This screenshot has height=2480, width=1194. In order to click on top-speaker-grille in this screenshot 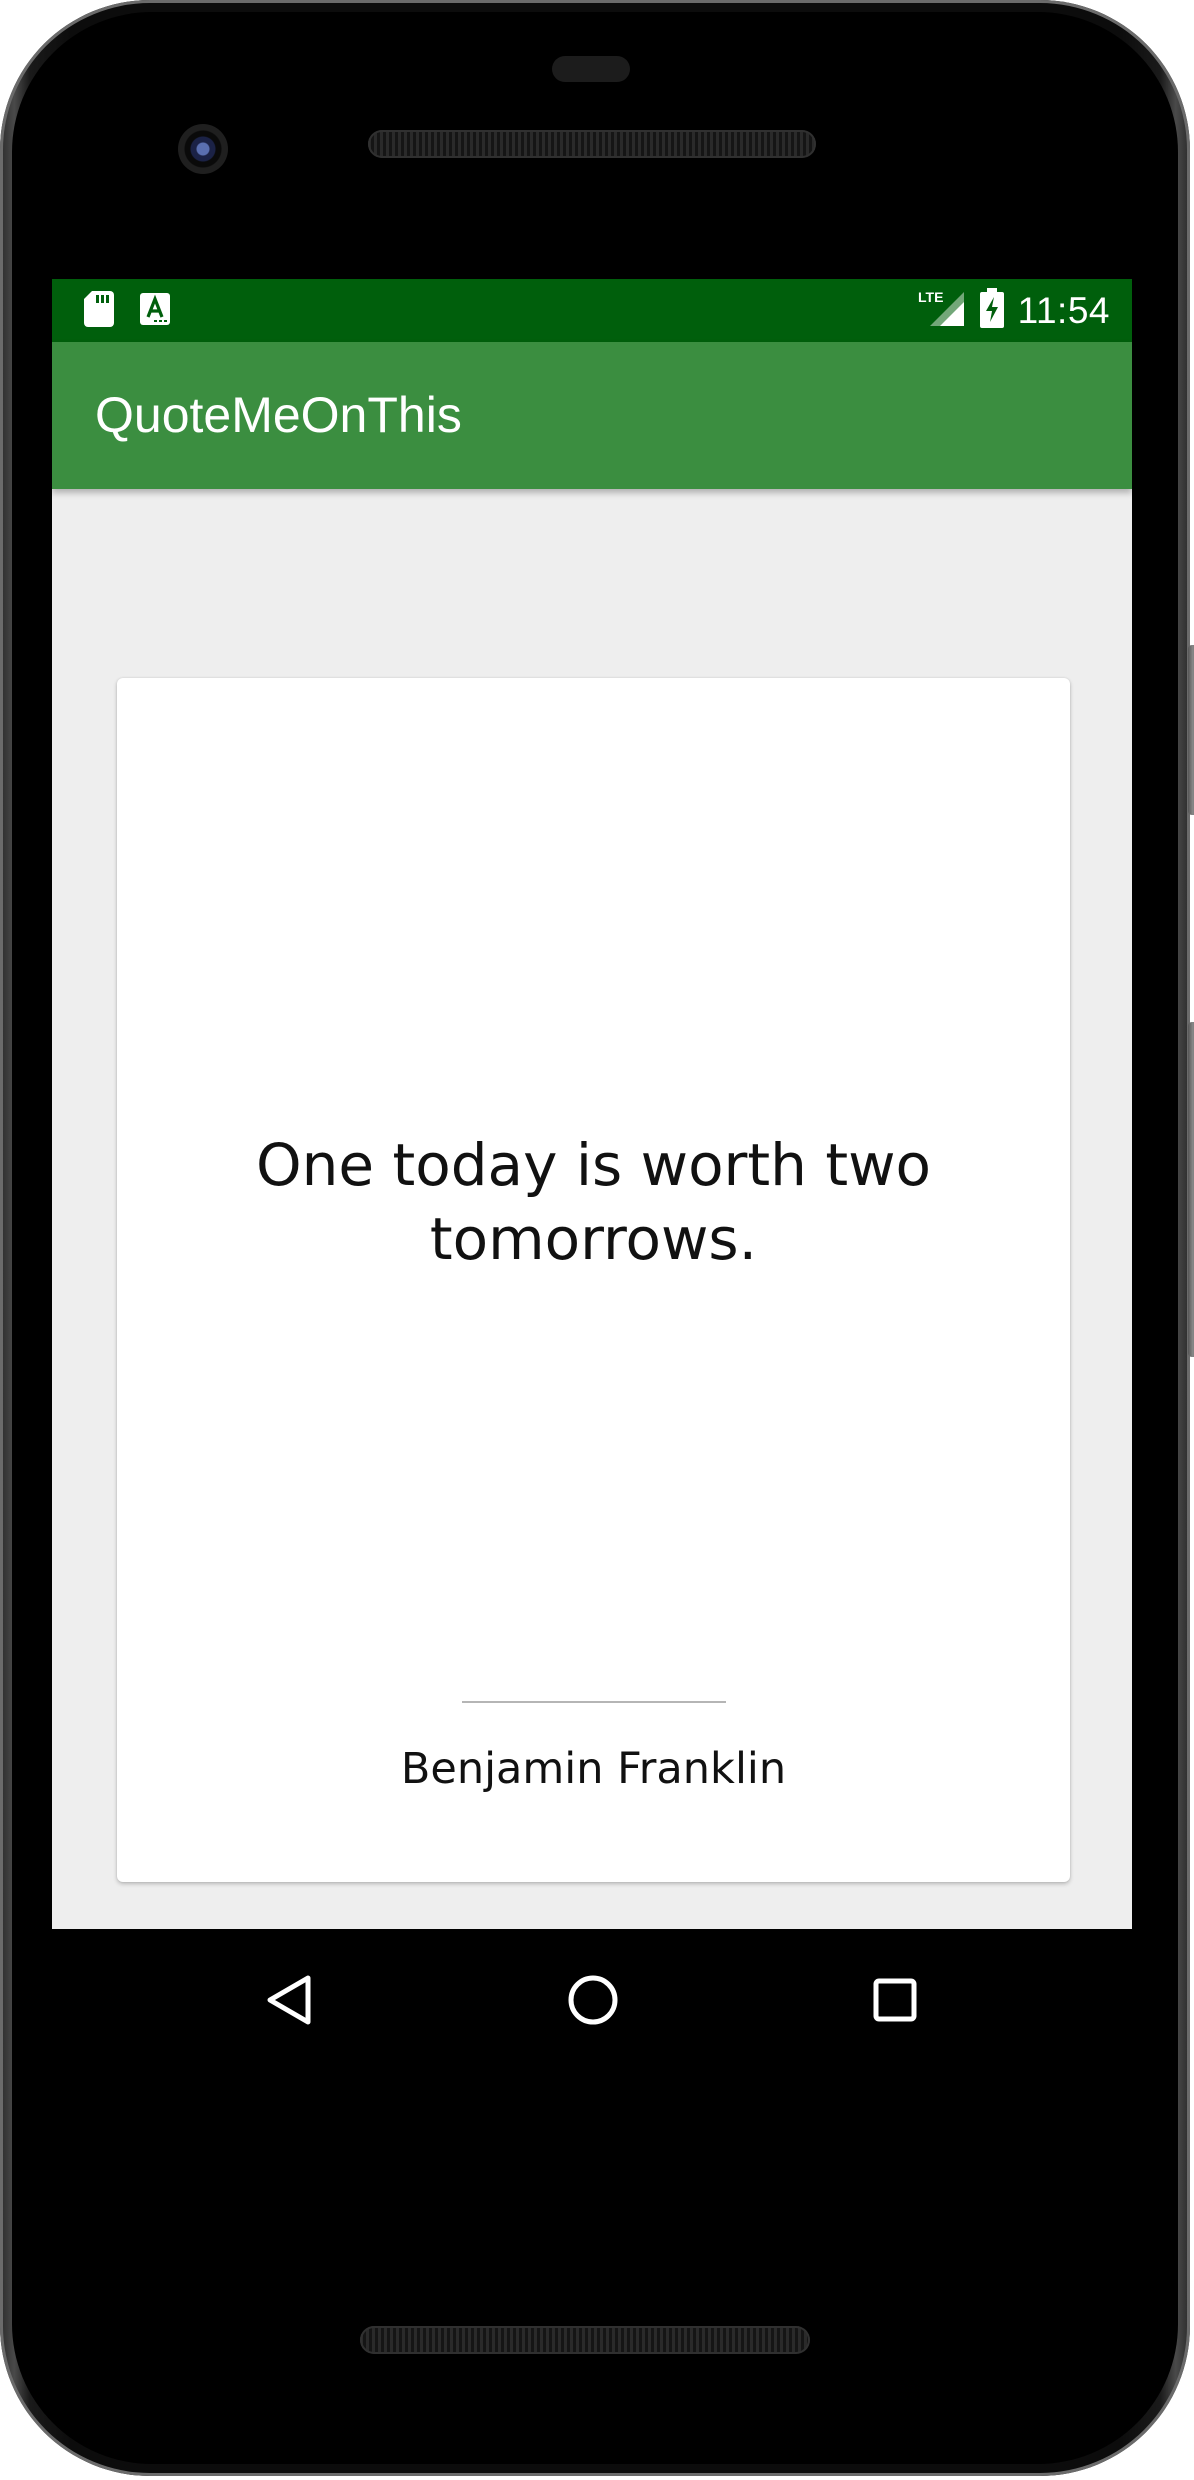, I will do `click(592, 144)`.